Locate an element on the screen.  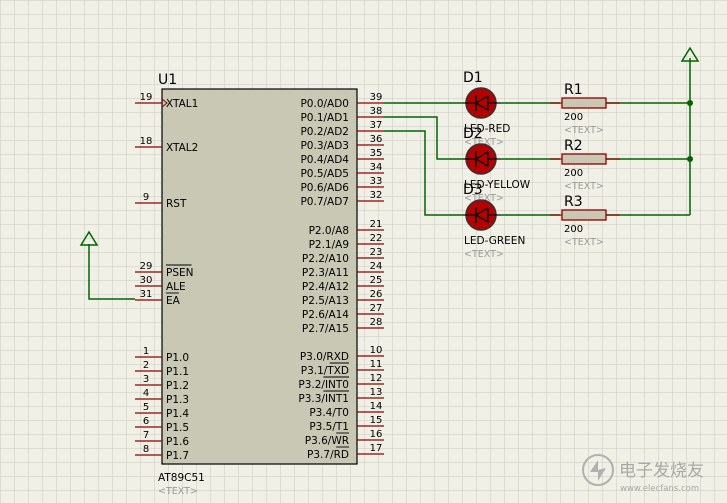
pin-number: 36 is located at coordinates (376, 139).